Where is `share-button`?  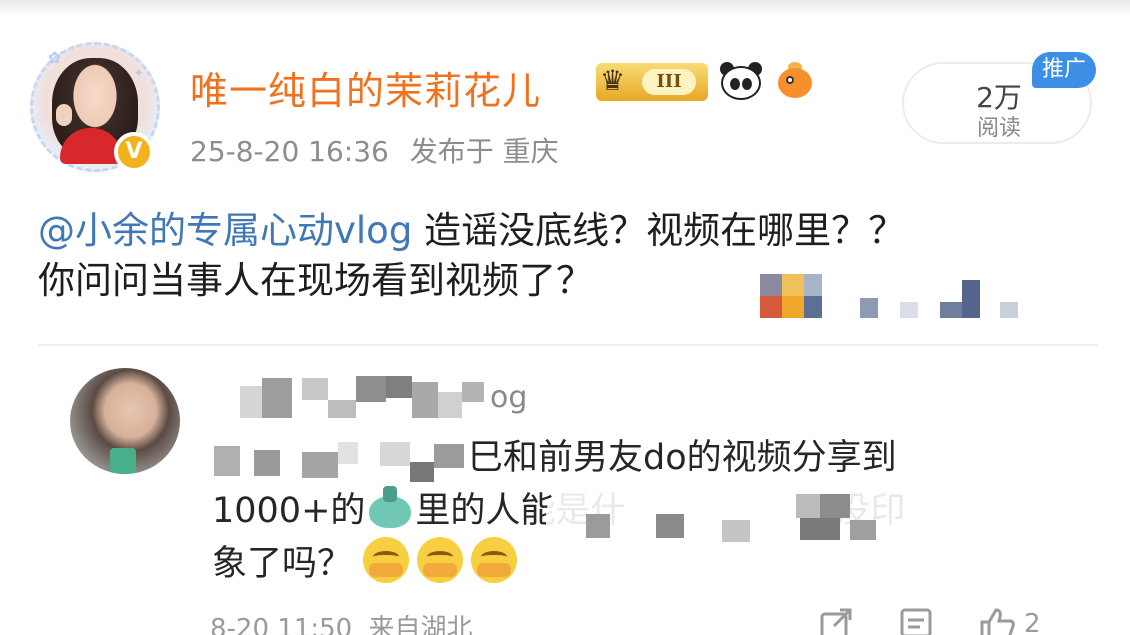
share-button is located at coordinates (836, 620).